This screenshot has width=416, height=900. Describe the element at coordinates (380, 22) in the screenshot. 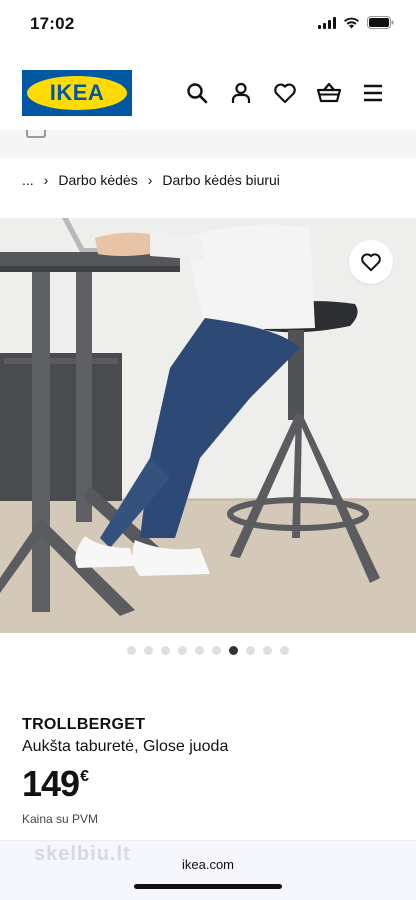

I see `battery-icon` at that location.